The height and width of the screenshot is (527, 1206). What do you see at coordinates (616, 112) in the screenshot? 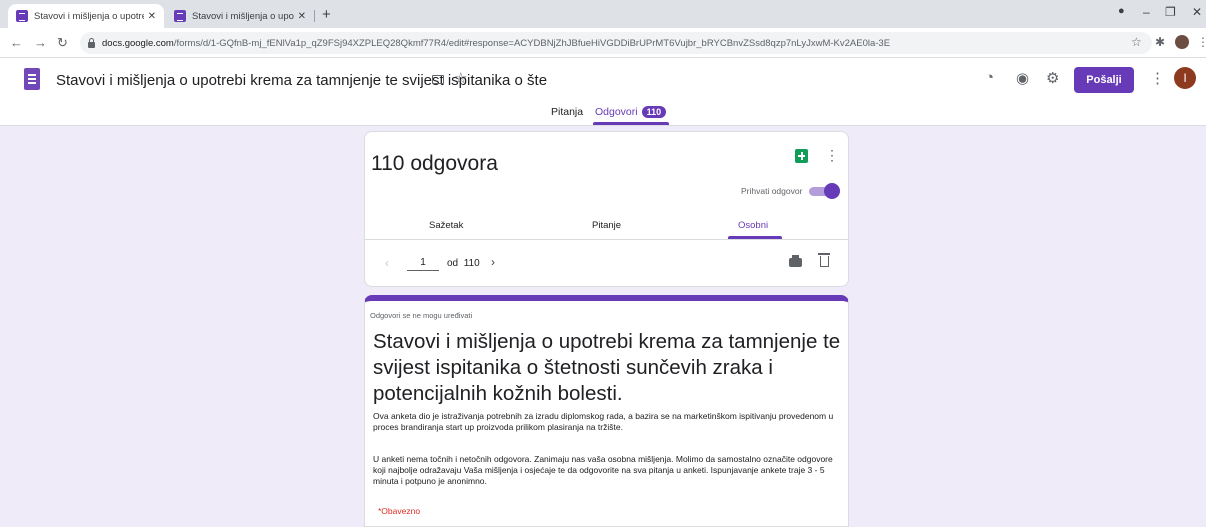
I see `tab-responses-label: Odgovori` at bounding box center [616, 112].